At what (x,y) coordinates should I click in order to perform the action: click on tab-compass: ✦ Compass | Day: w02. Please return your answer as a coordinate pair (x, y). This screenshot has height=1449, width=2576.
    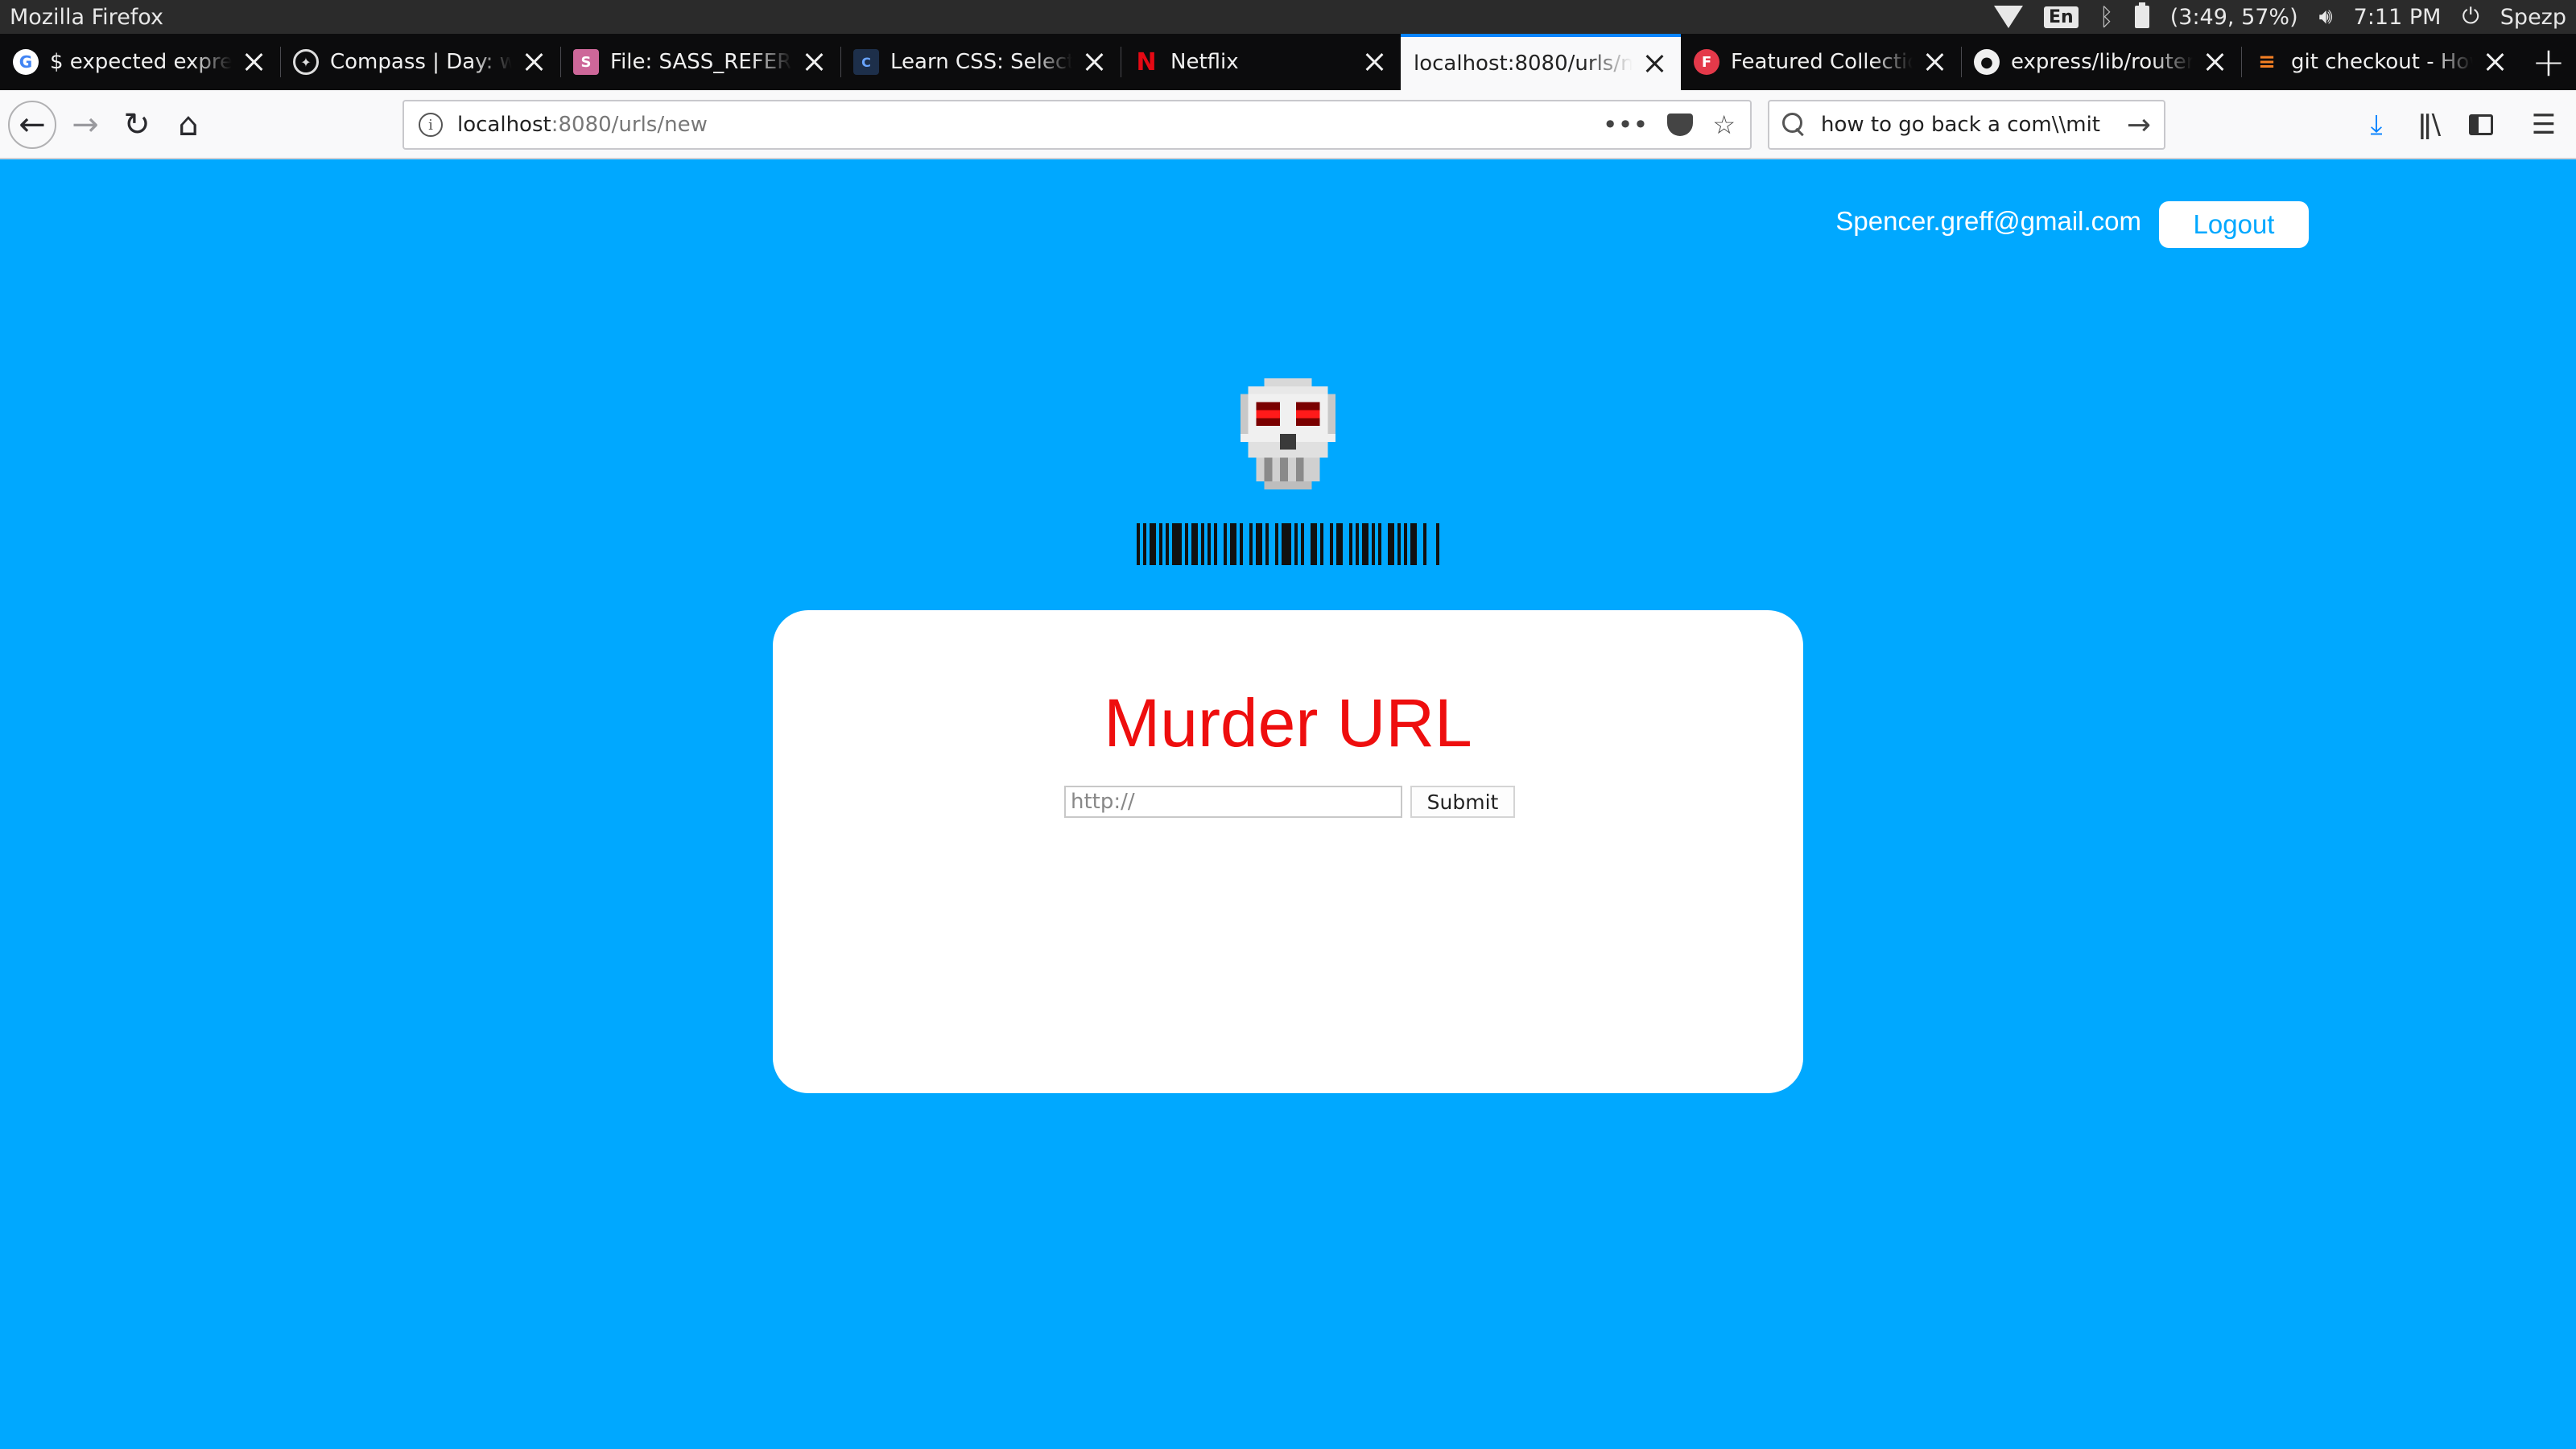
    Looking at the image, I should click on (420, 62).